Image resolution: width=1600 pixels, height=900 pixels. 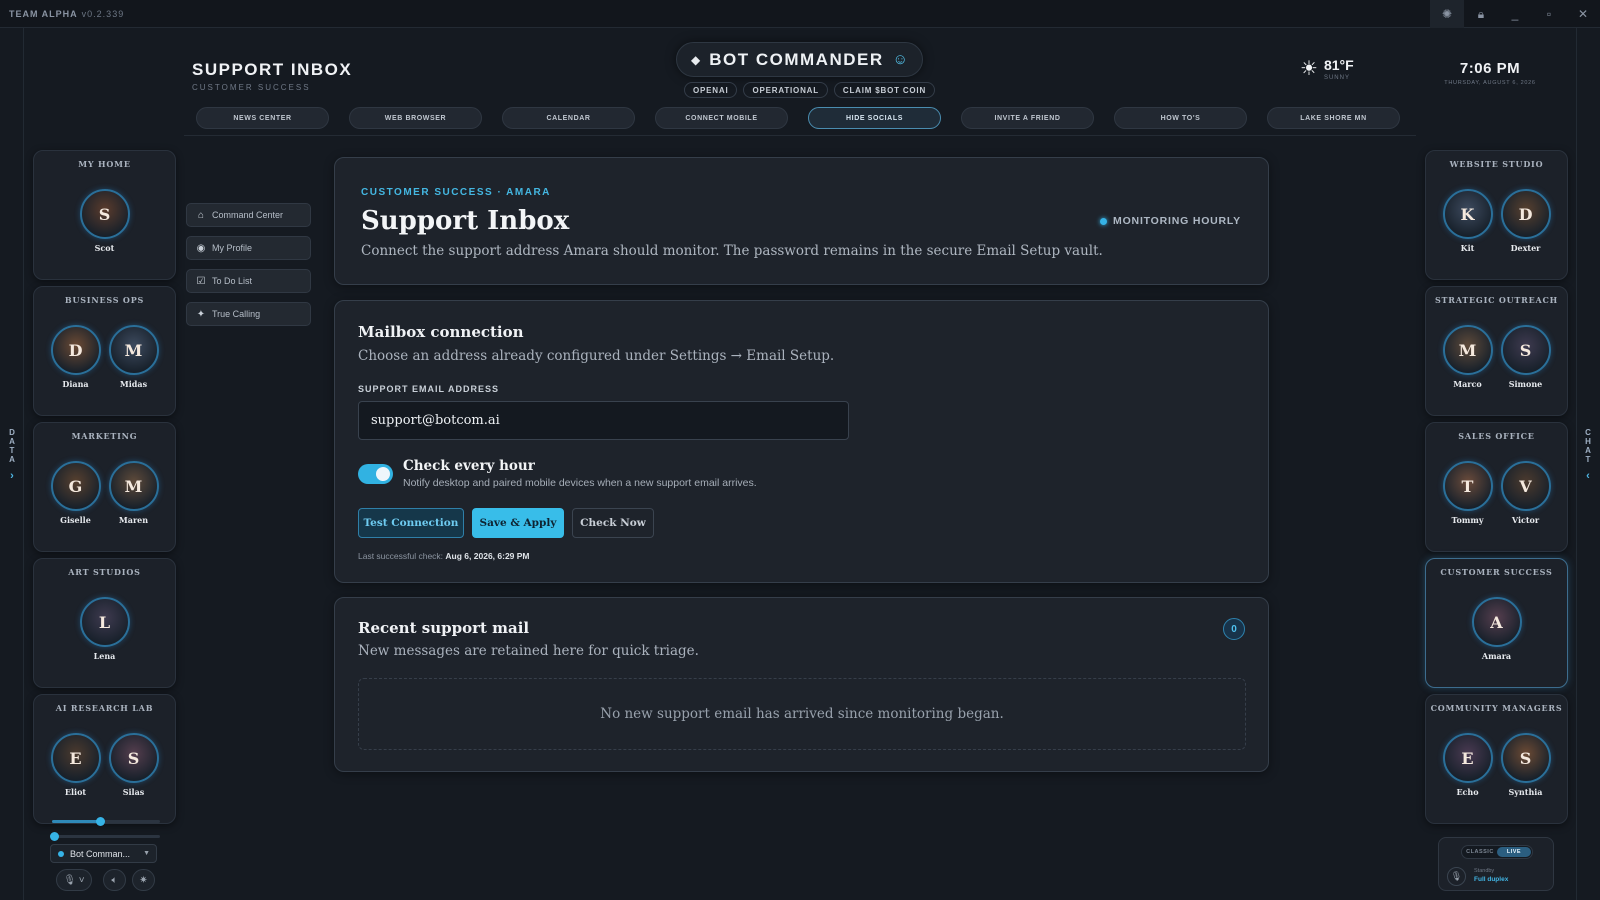 I want to click on team-card-ai-research-lab: AI RESEARCH LAB E Eliot S Silas, so click(x=104, y=759).